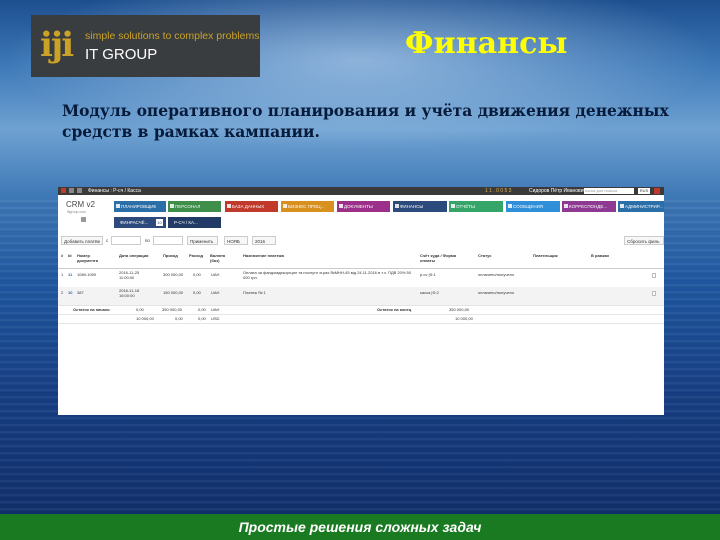  Describe the element at coordinates (194, 206) in the screenshot. I see `module-personnel: ПЕРСОНАЛ` at that location.